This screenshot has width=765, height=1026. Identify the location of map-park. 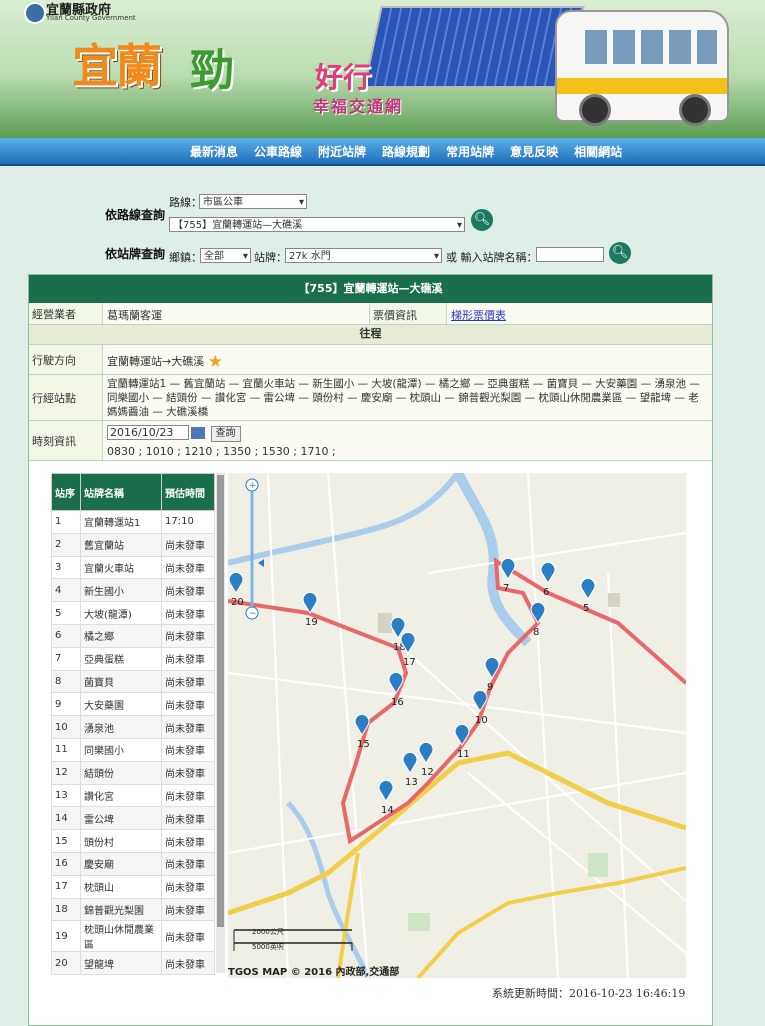
(598, 865).